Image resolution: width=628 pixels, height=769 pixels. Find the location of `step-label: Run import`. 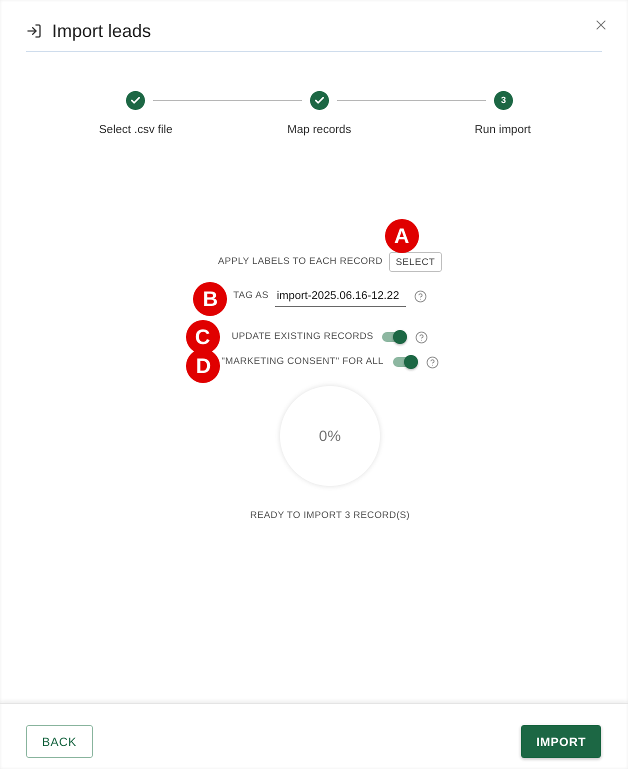

step-label: Run import is located at coordinates (502, 130).